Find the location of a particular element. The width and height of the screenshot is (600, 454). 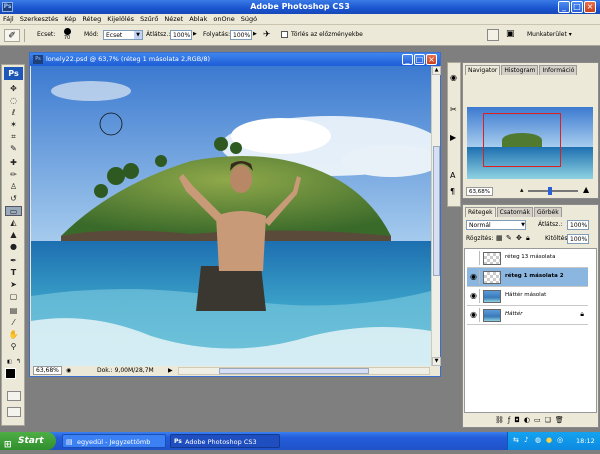

opacity-slider-arrow-icon: ▶ is located at coordinates (195, 34).